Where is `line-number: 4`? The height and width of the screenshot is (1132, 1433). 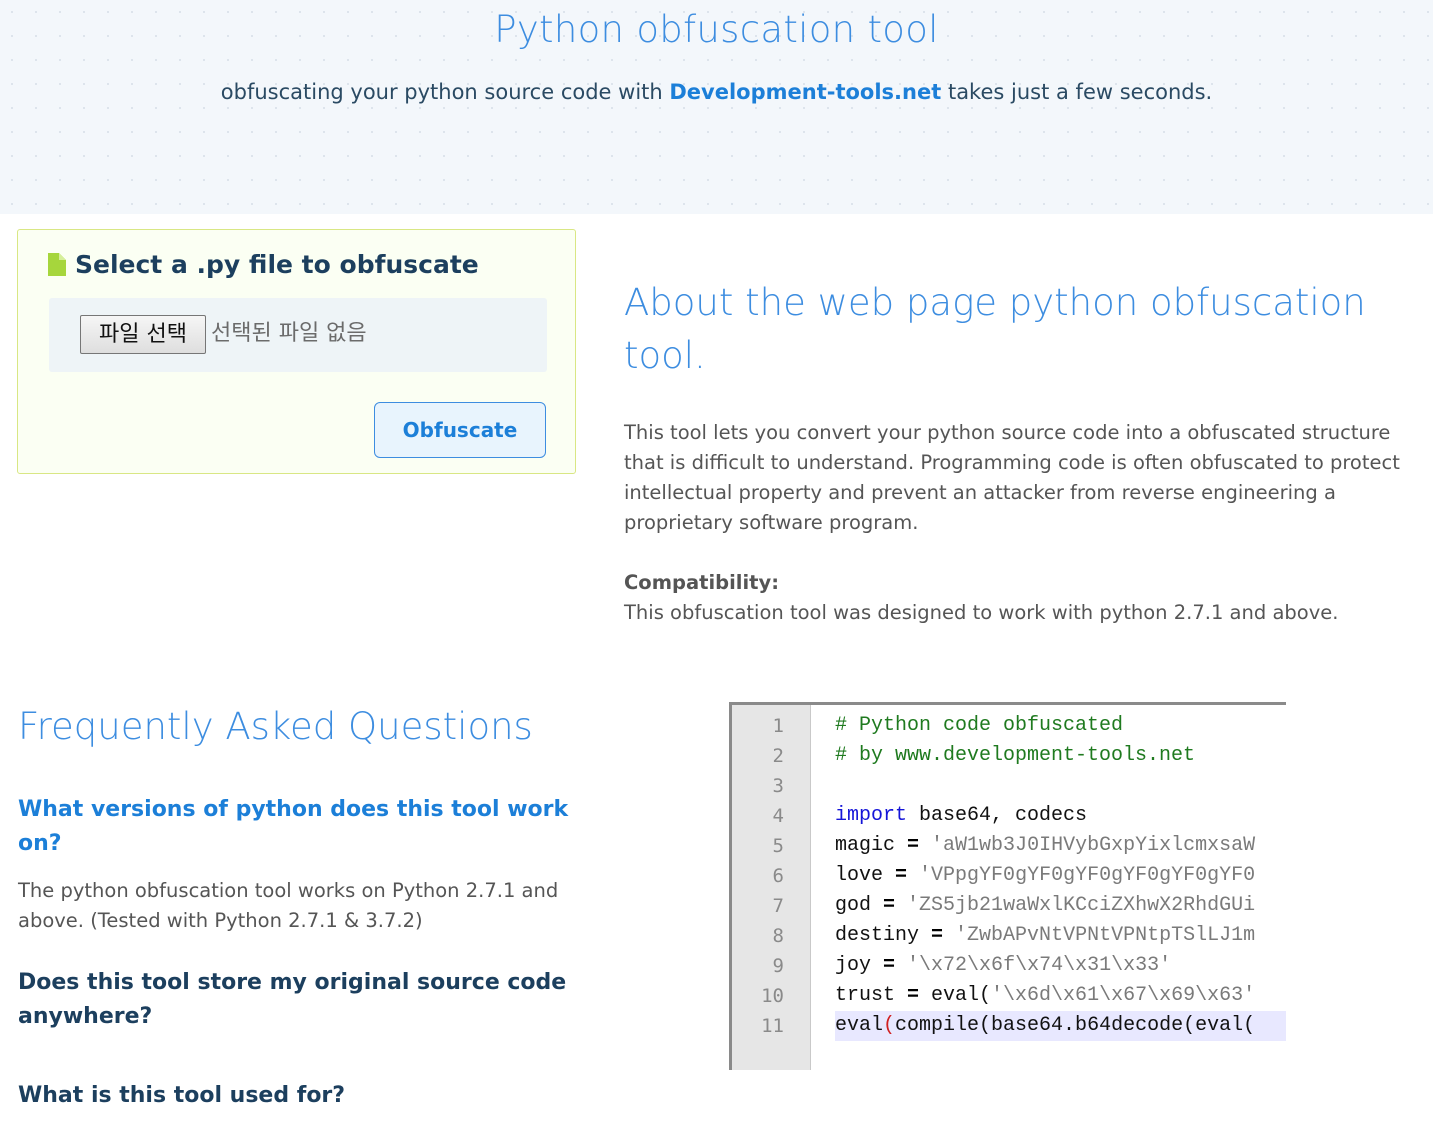 line-number: 4 is located at coordinates (778, 816).